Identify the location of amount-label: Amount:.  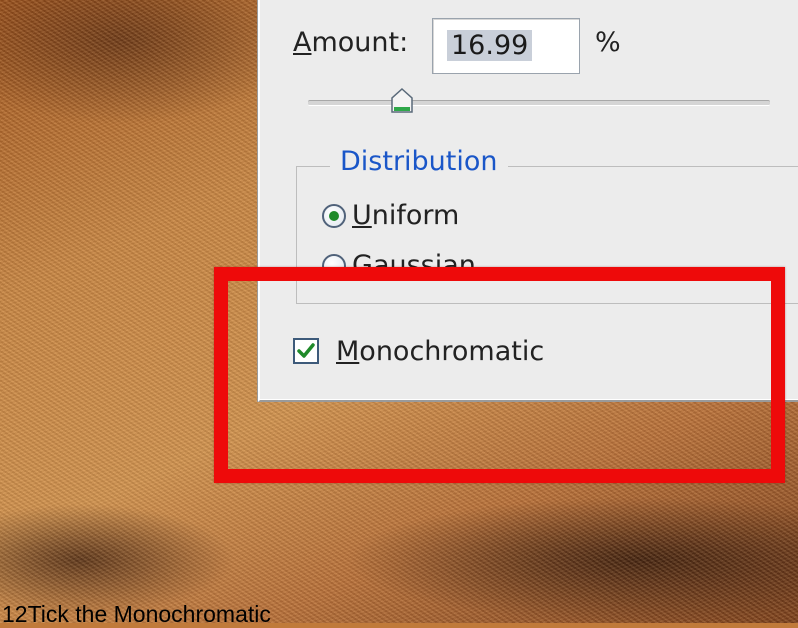
(351, 42).